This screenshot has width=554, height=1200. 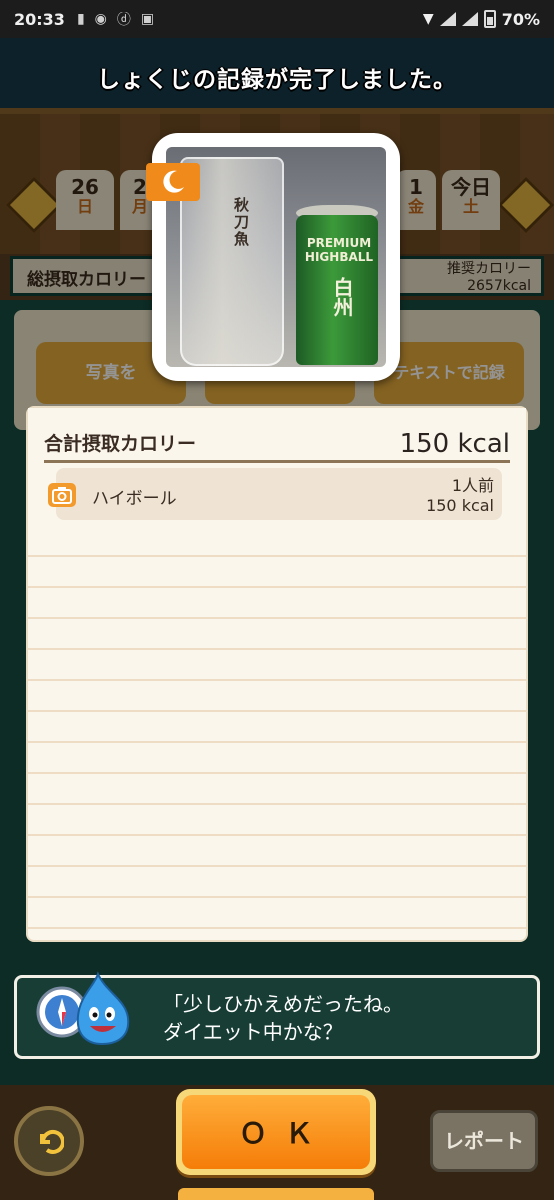 What do you see at coordinates (80, 19) in the screenshot?
I see `sim-icon: ▮` at bounding box center [80, 19].